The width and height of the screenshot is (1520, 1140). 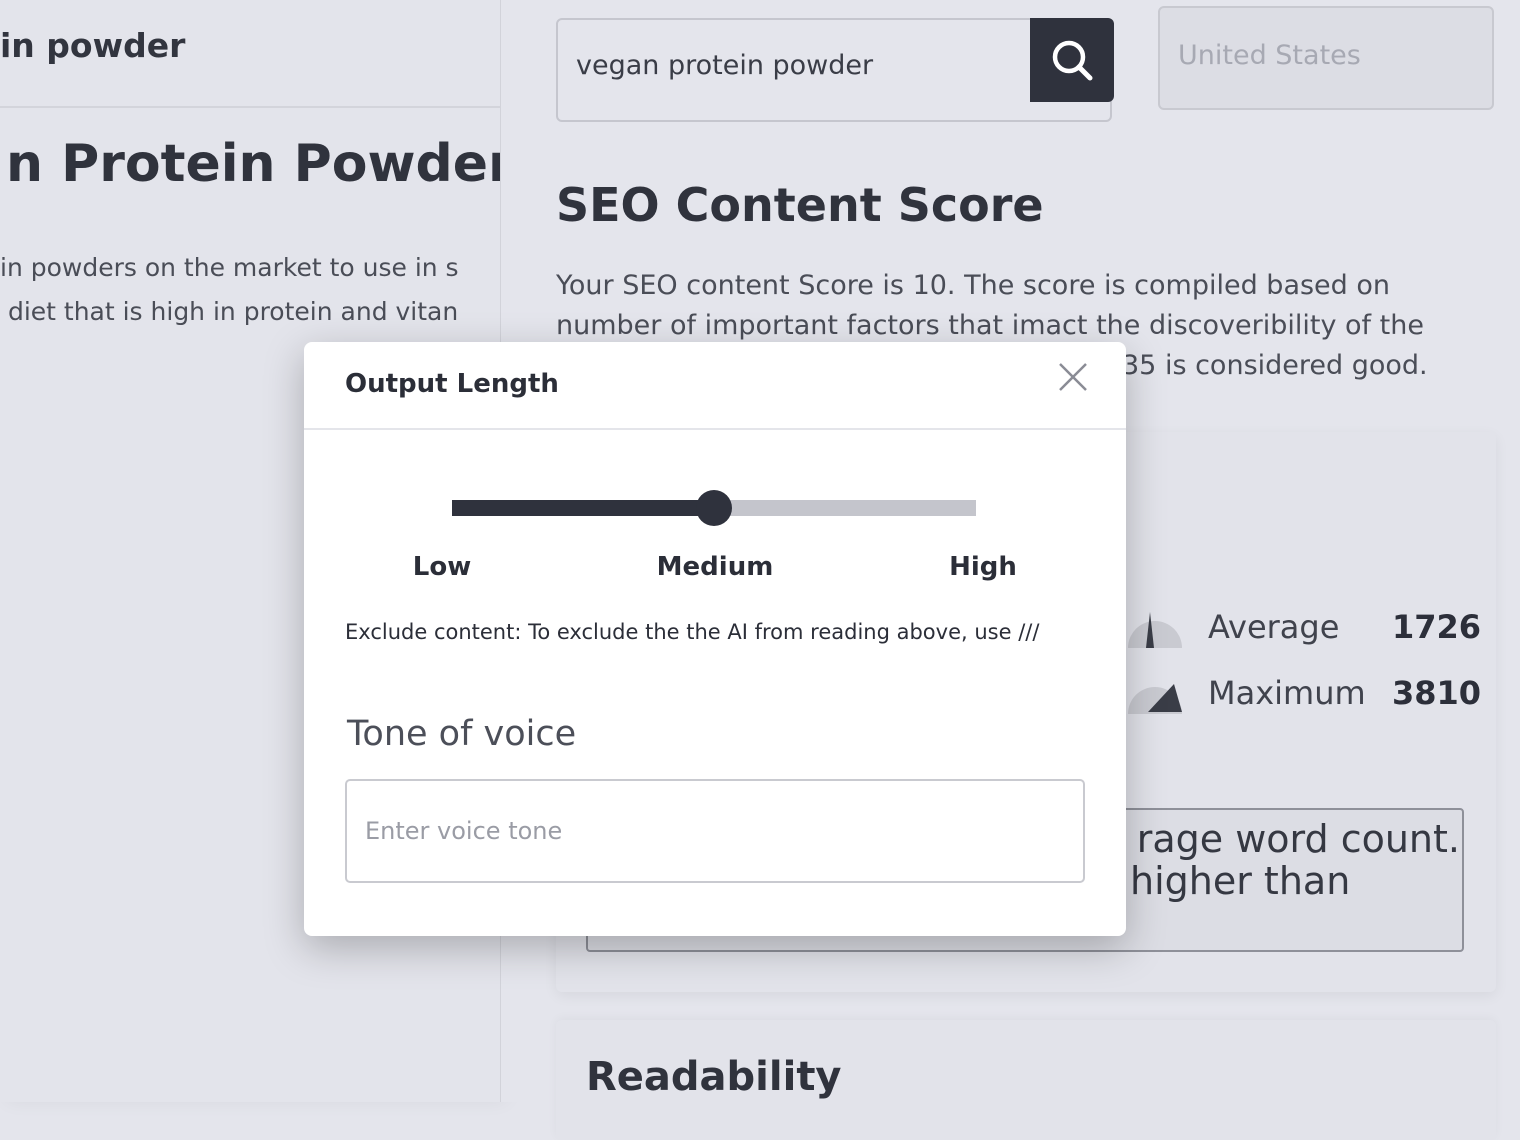 What do you see at coordinates (1155, 699) in the screenshot?
I see `maximum-gauge-icon` at bounding box center [1155, 699].